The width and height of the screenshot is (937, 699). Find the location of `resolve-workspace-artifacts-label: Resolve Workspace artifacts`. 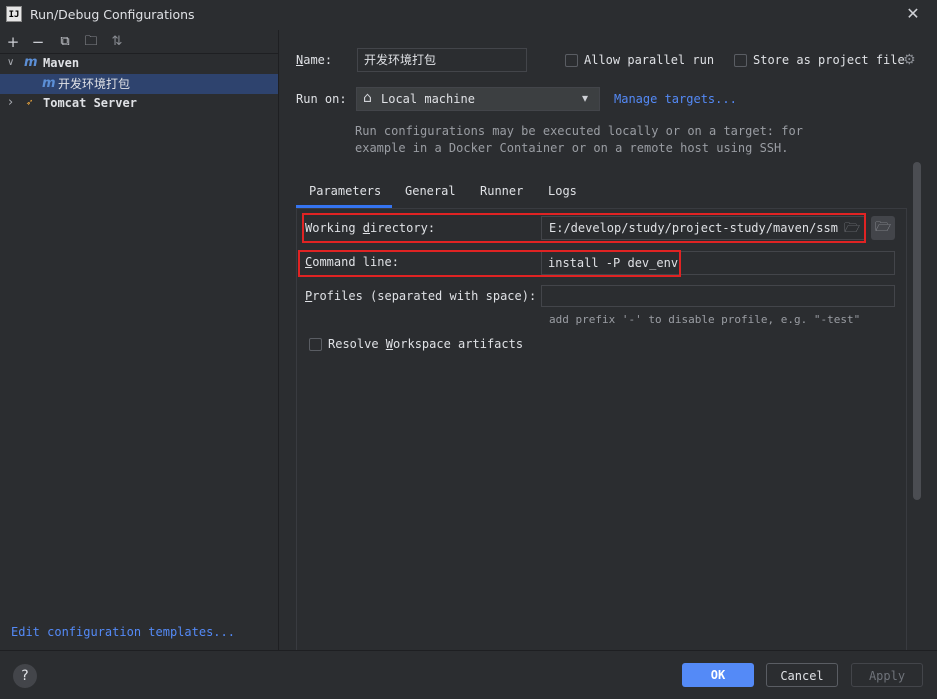

resolve-workspace-artifacts-label: Resolve Workspace artifacts is located at coordinates (425, 344).